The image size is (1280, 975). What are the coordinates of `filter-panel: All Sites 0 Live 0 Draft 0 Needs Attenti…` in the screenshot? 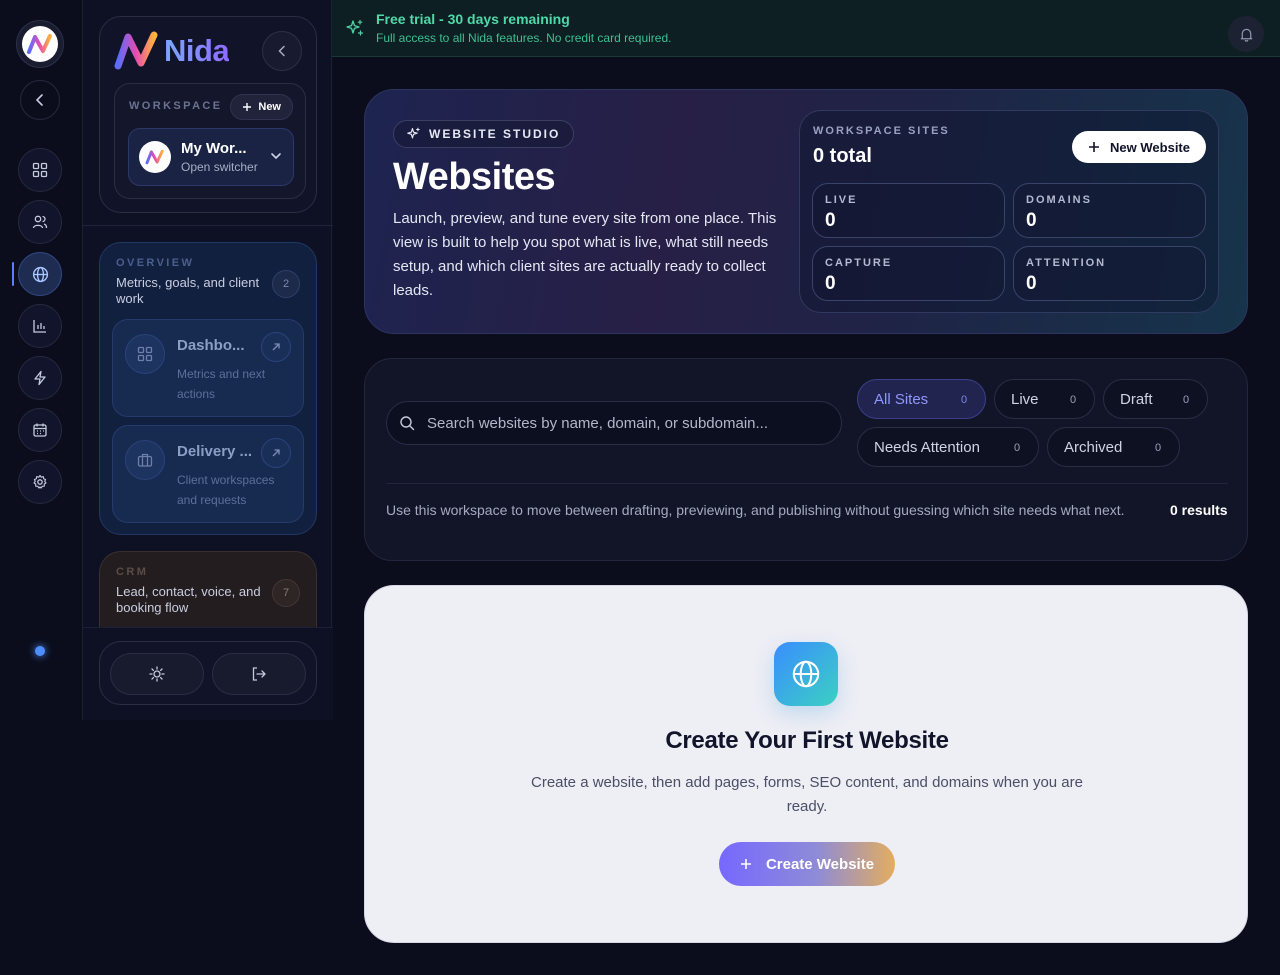 It's located at (806, 459).